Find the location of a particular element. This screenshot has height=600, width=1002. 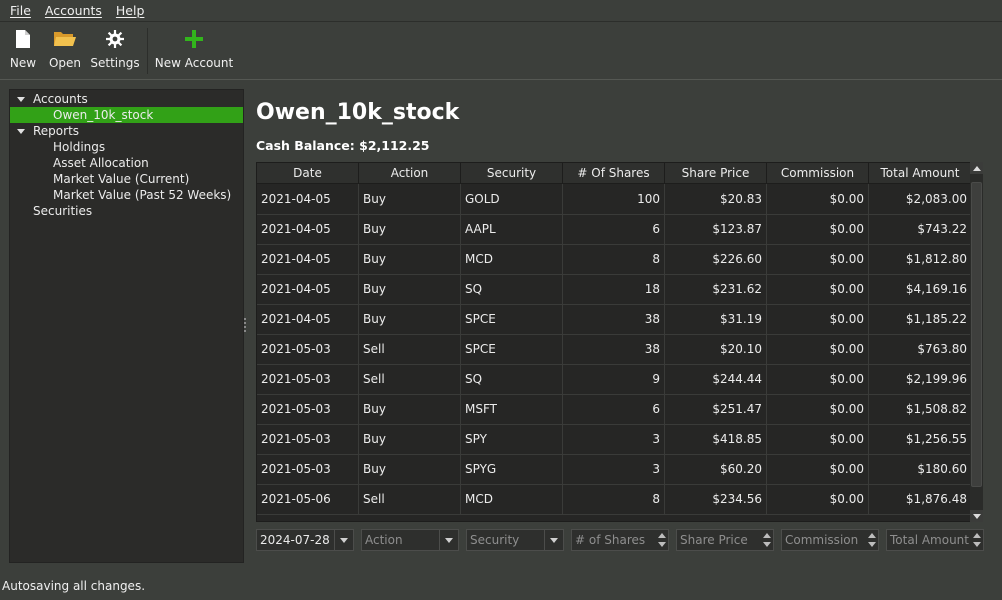

date-dropdown-button is located at coordinates (343, 540).